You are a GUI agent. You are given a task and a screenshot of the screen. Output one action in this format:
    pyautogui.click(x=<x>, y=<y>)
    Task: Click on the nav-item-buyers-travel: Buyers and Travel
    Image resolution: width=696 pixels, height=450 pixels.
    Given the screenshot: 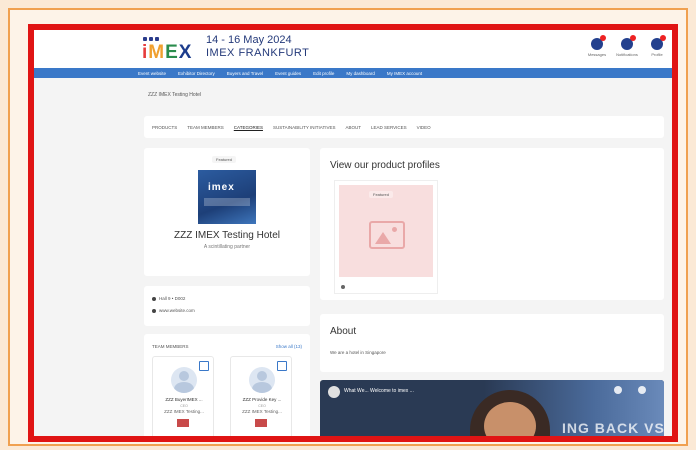 What is the action you would take?
    pyautogui.click(x=245, y=73)
    